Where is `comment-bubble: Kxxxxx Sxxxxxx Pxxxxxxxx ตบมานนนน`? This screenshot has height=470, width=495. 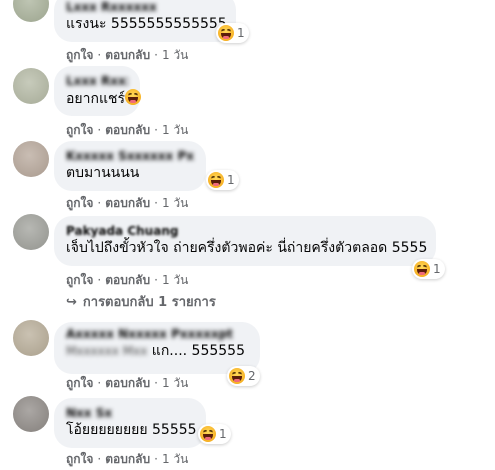
comment-bubble: Kxxxxx Sxxxxxx Pxxxxxxxx ตบมานนนน is located at coordinates (130, 166).